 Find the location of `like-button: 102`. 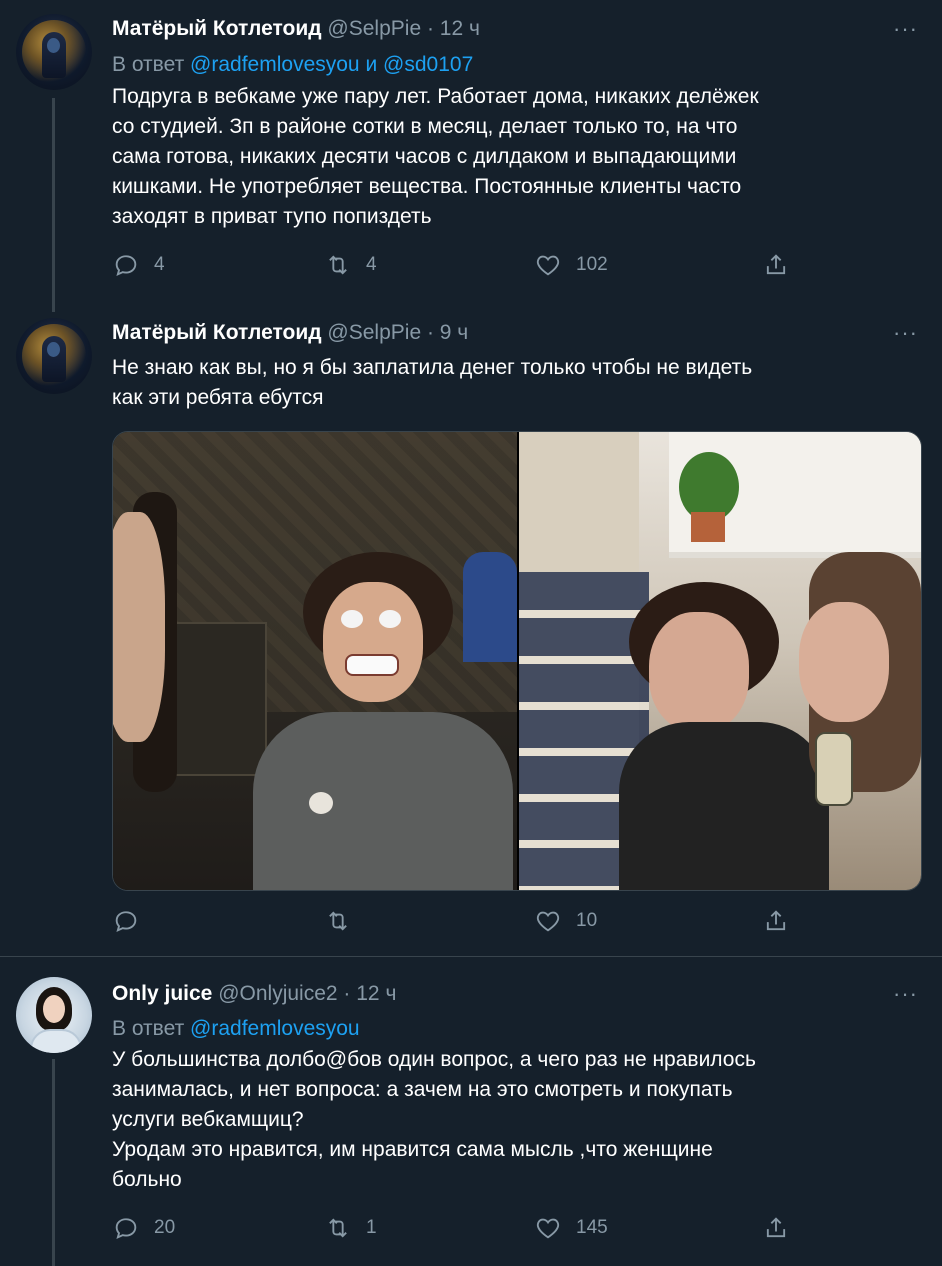

like-button: 102 is located at coordinates (571, 265).